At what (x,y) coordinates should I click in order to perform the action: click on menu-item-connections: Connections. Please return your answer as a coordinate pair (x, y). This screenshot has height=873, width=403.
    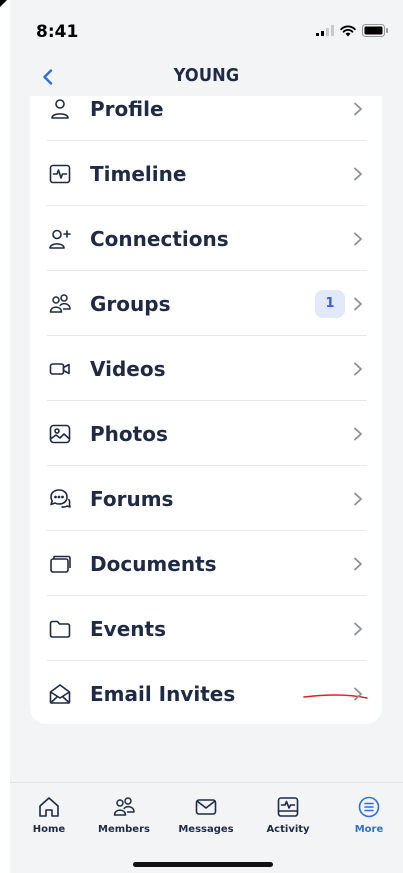
    Looking at the image, I should click on (207, 238).